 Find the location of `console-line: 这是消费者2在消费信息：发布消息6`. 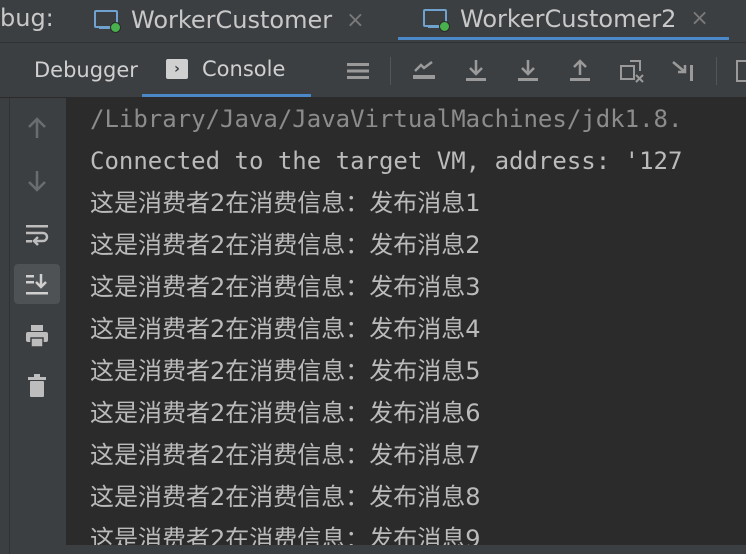

console-line: 这是消费者2在消费信息：发布消息6 is located at coordinates (285, 413).